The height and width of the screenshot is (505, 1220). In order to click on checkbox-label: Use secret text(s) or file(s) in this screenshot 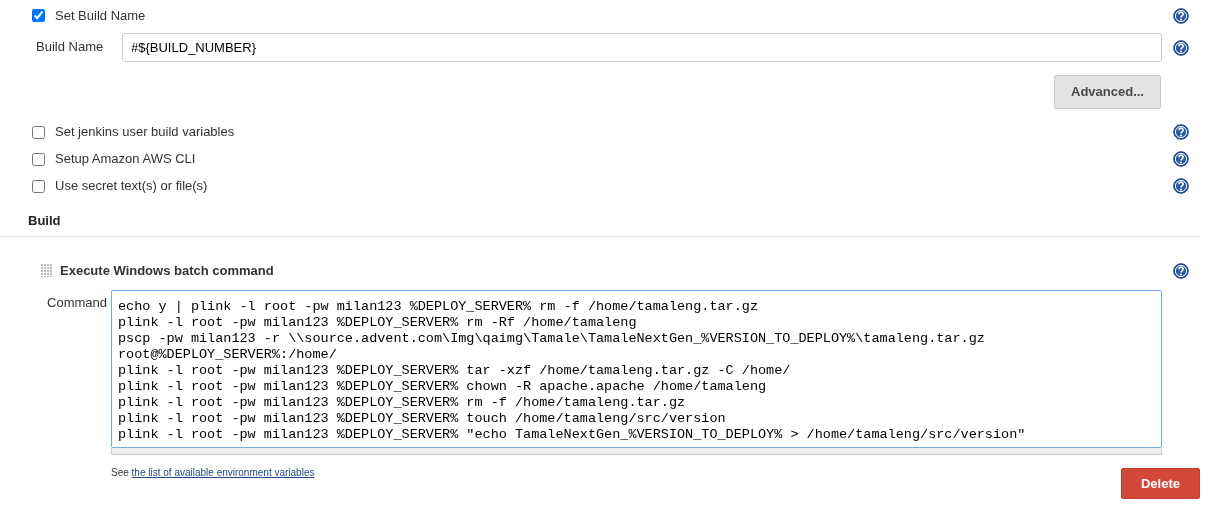, I will do `click(131, 186)`.